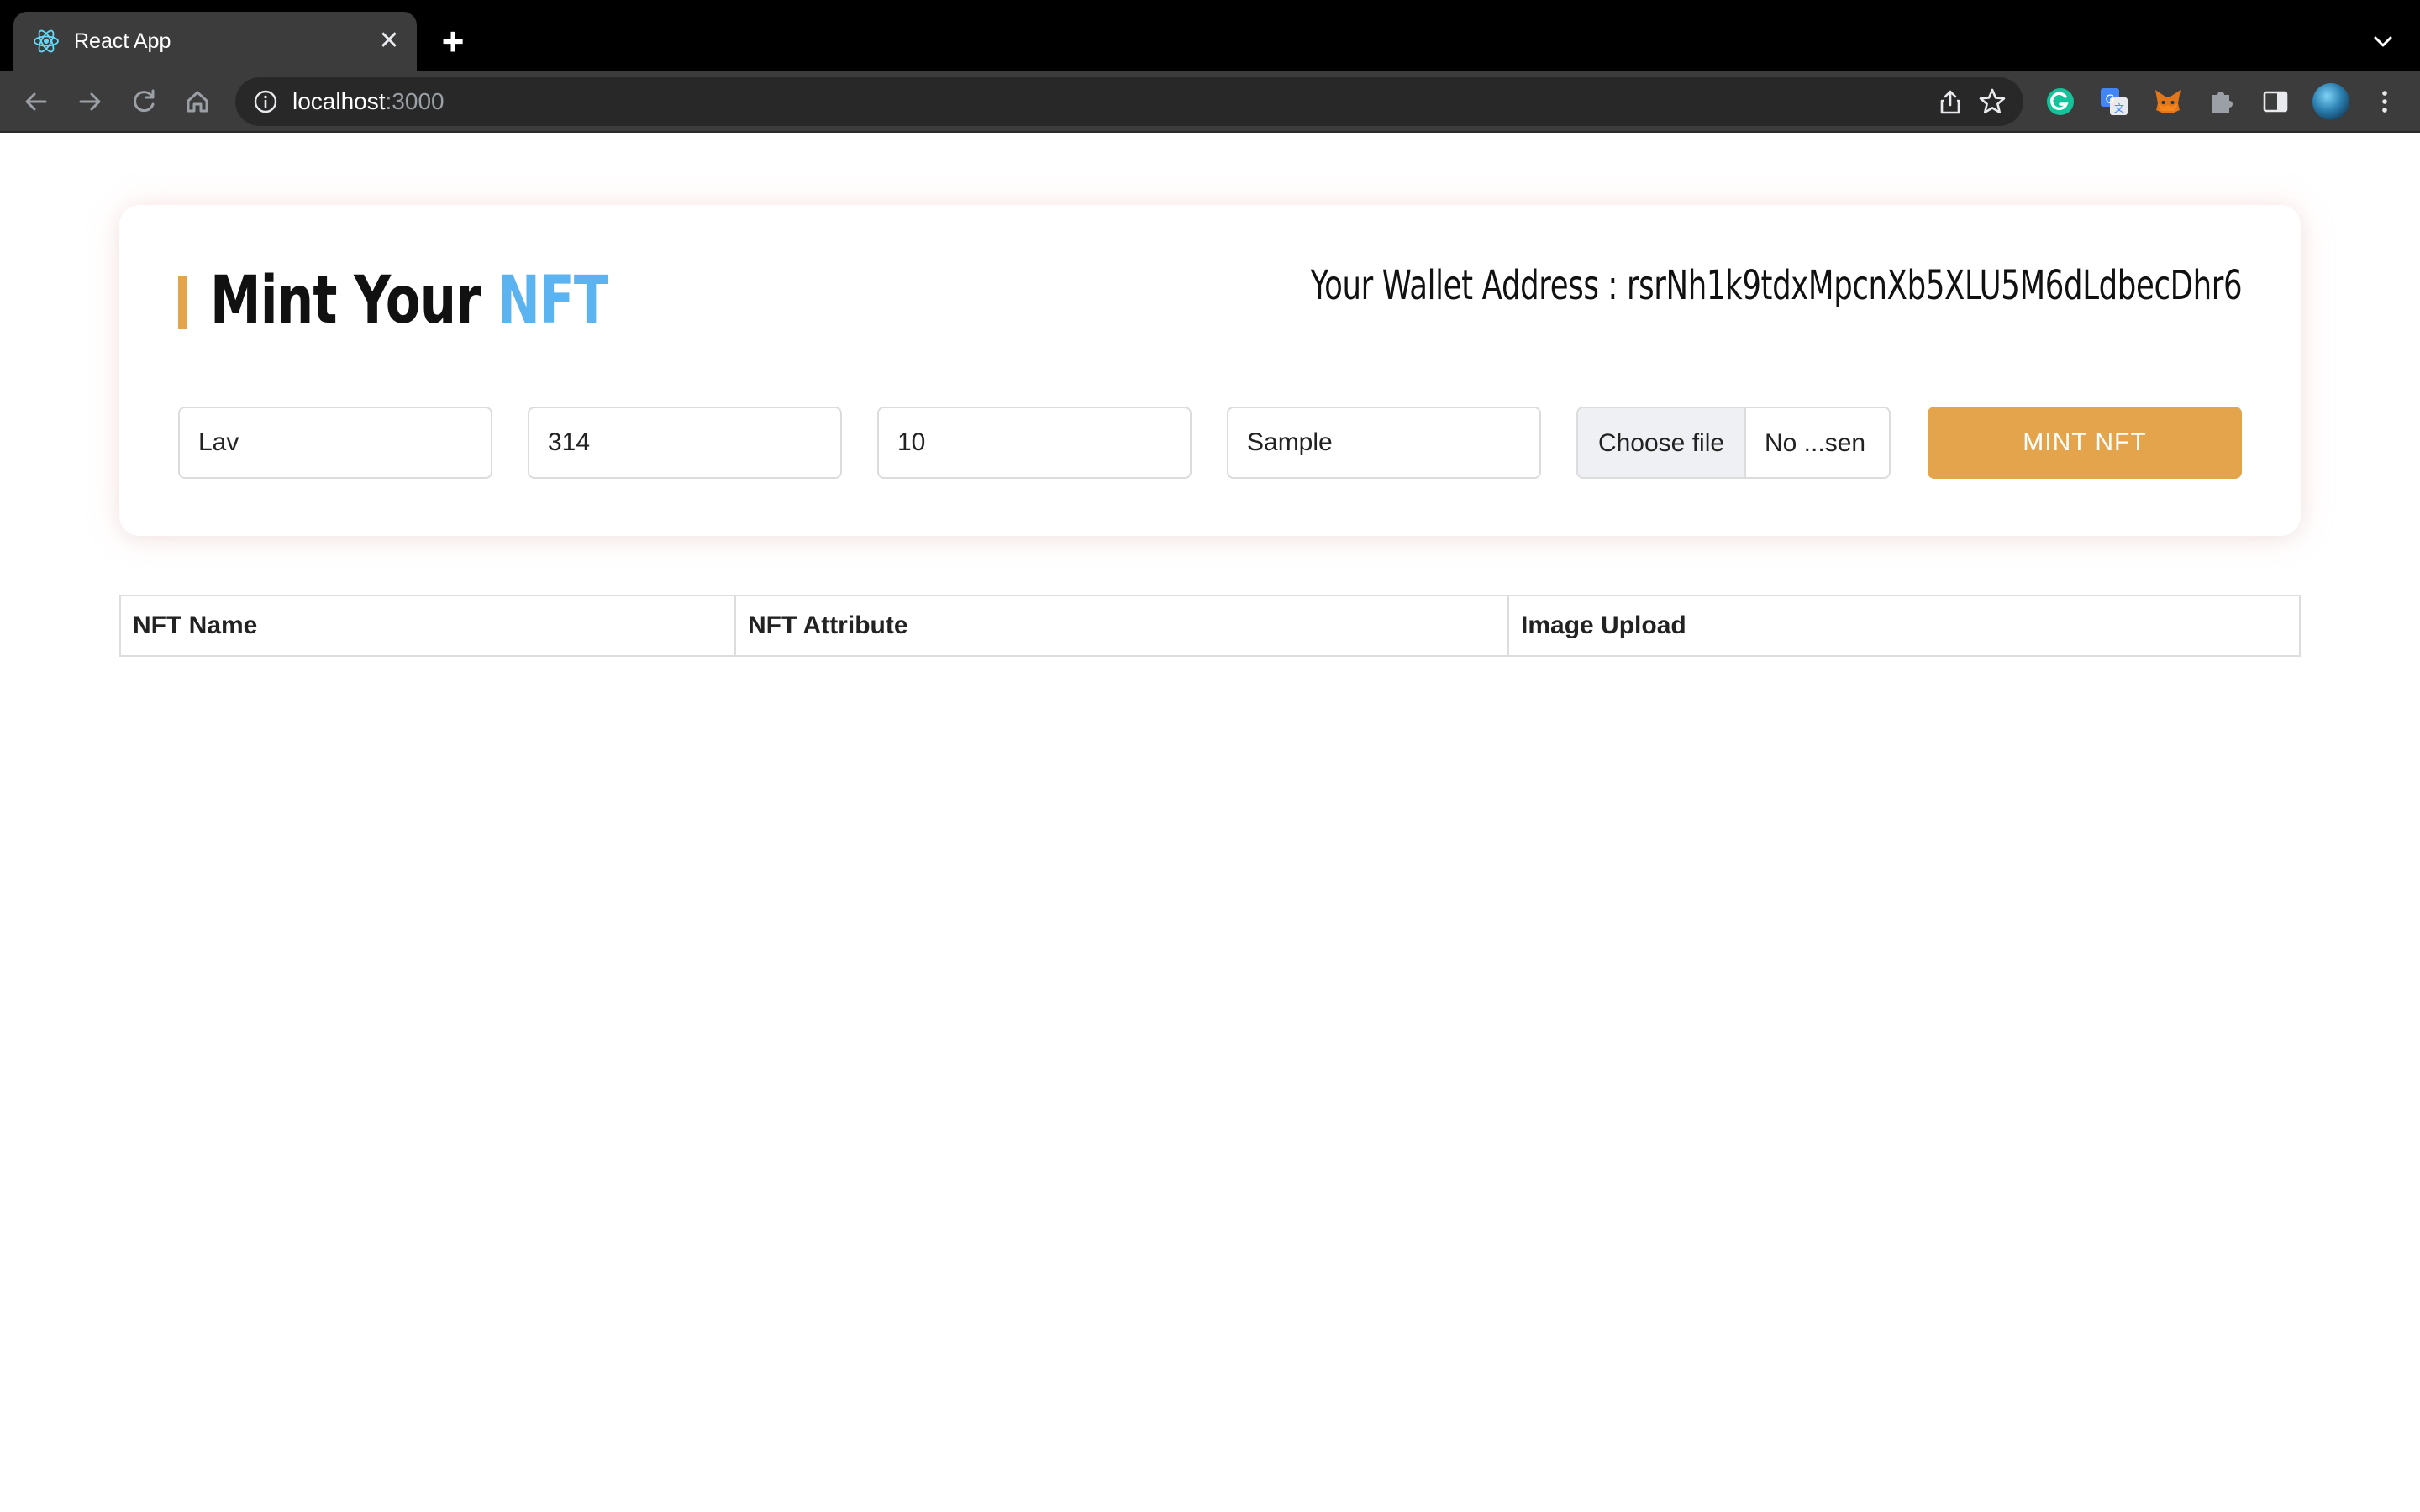 Image resolution: width=2420 pixels, height=1512 pixels. I want to click on home-icon, so click(197, 101).